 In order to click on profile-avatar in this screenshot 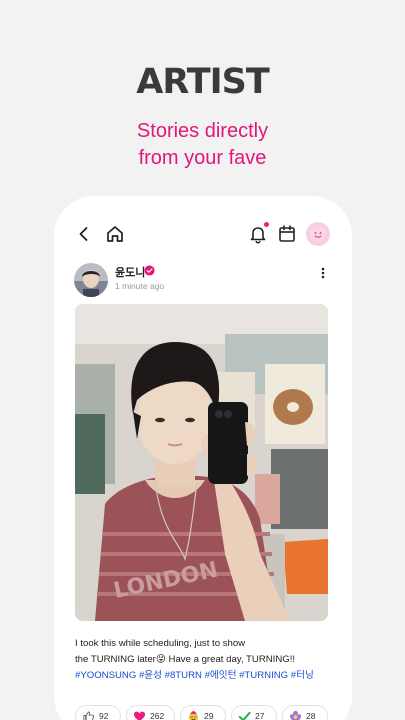, I will do `click(318, 234)`.